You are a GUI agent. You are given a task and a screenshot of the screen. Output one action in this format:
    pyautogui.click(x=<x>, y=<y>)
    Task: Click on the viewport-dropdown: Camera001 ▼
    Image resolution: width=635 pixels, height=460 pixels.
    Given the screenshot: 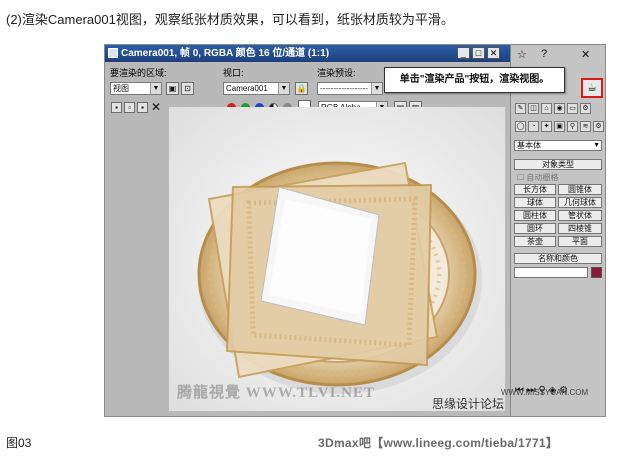 What is the action you would take?
    pyautogui.click(x=256, y=88)
    